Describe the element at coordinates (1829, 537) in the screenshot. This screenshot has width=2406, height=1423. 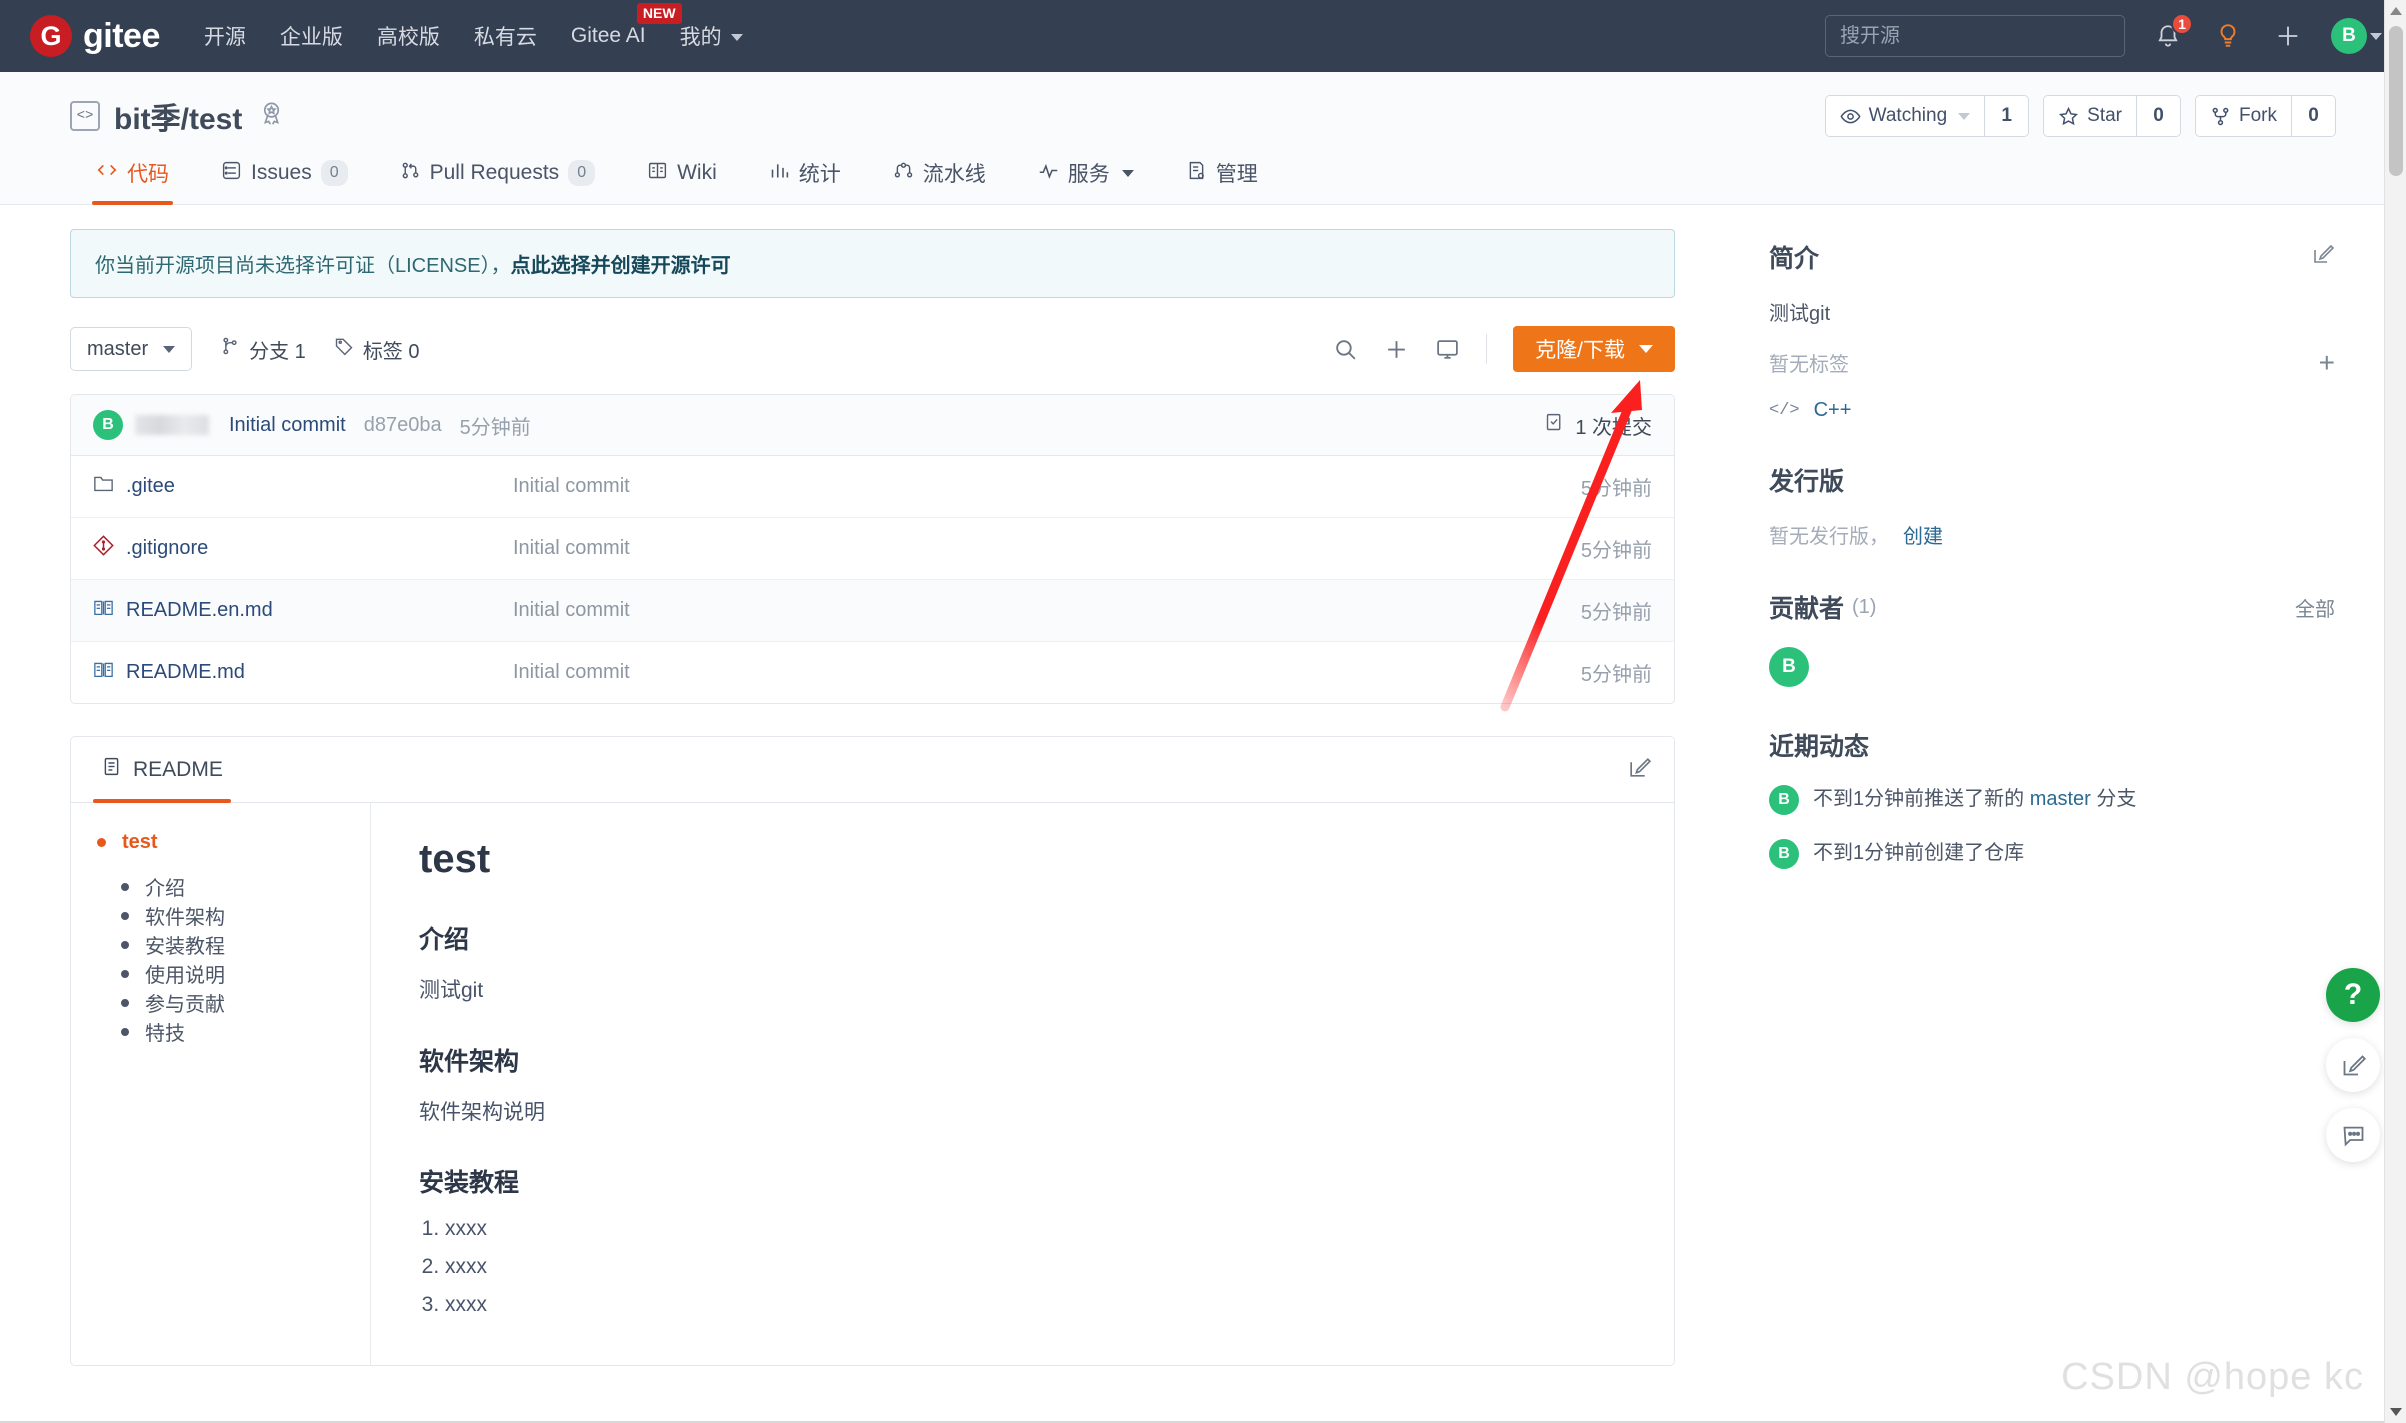
I see `no-release-label: 暂无发行版，` at that location.